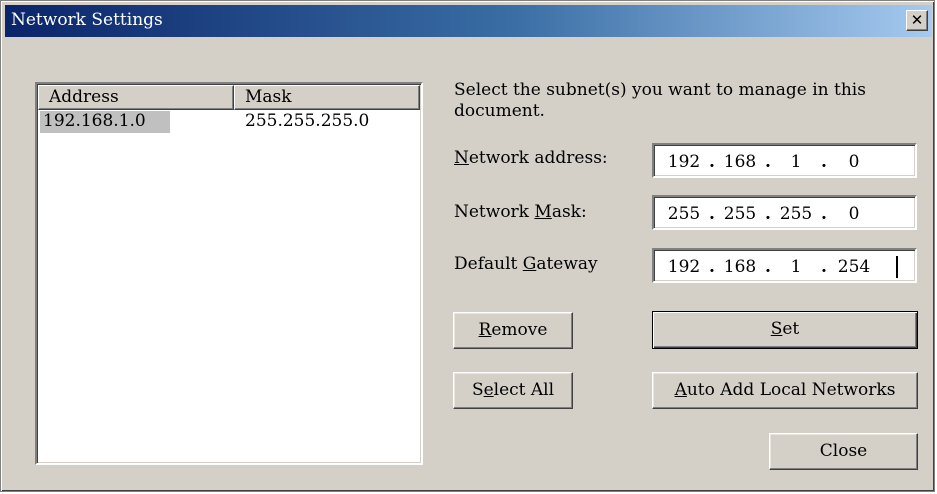 The height and width of the screenshot is (494, 937). I want to click on close-icon: ✕, so click(917, 20).